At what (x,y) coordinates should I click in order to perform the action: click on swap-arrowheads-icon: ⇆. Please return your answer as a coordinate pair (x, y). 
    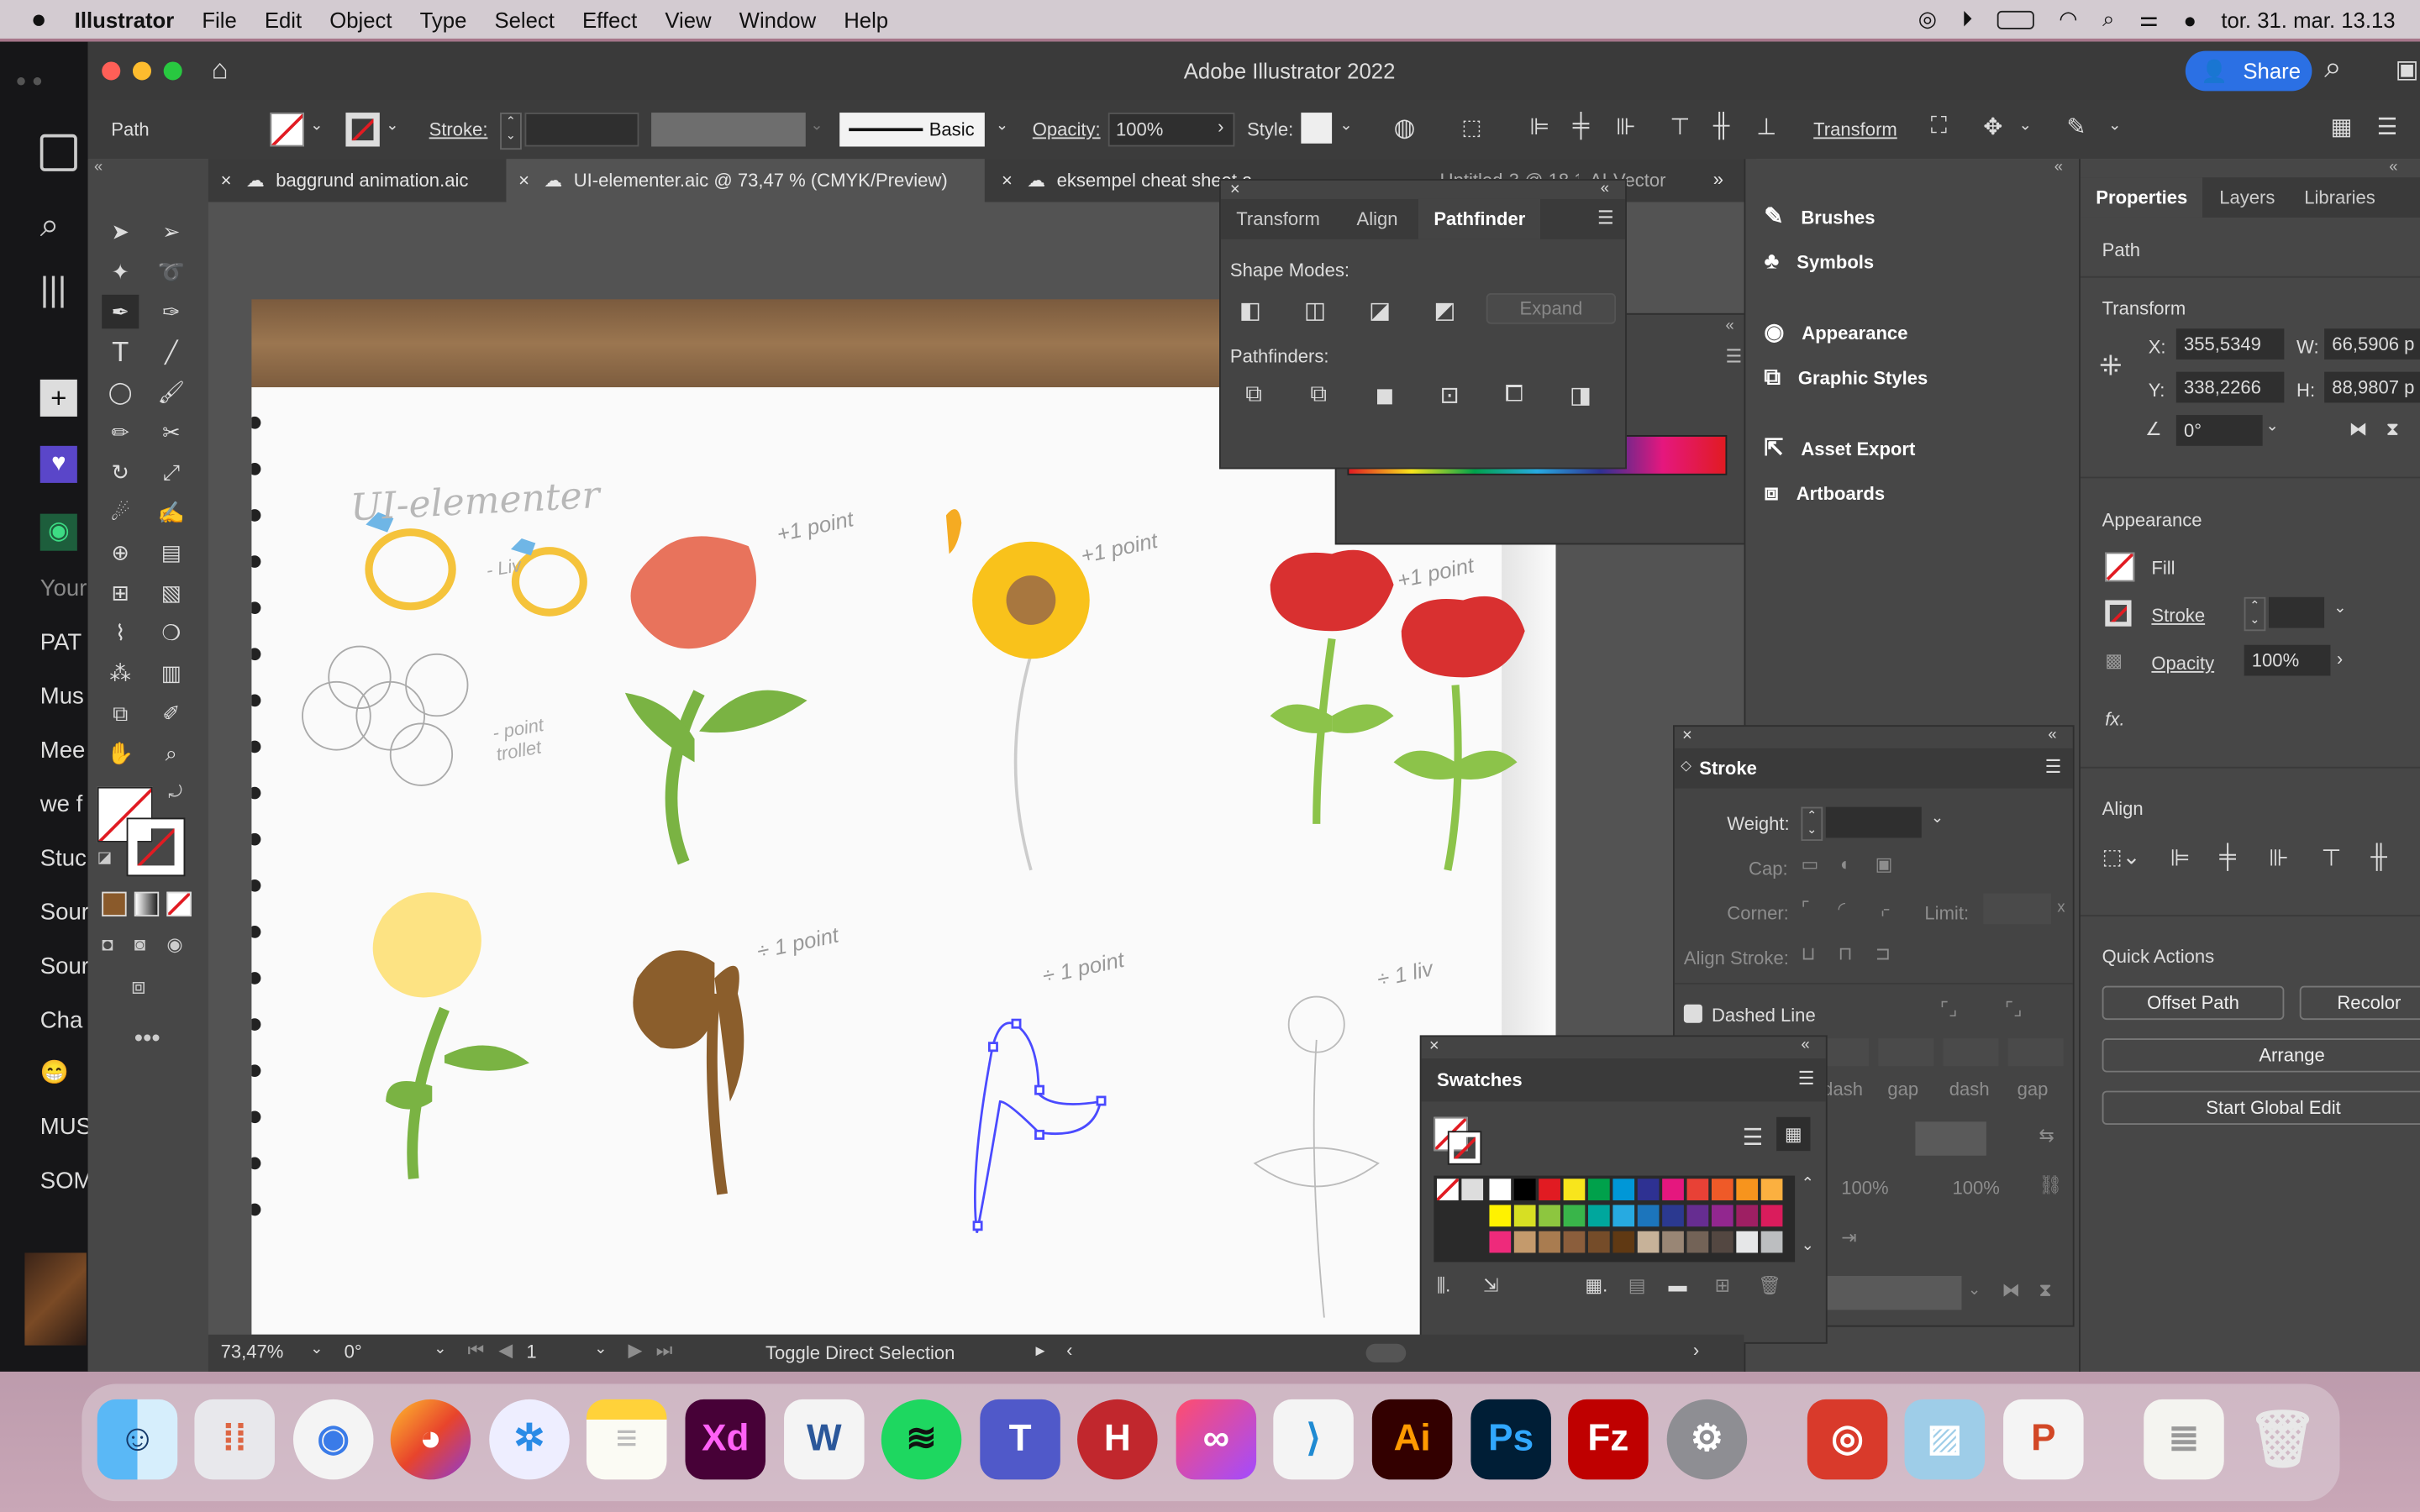
    Looking at the image, I should click on (2046, 1136).